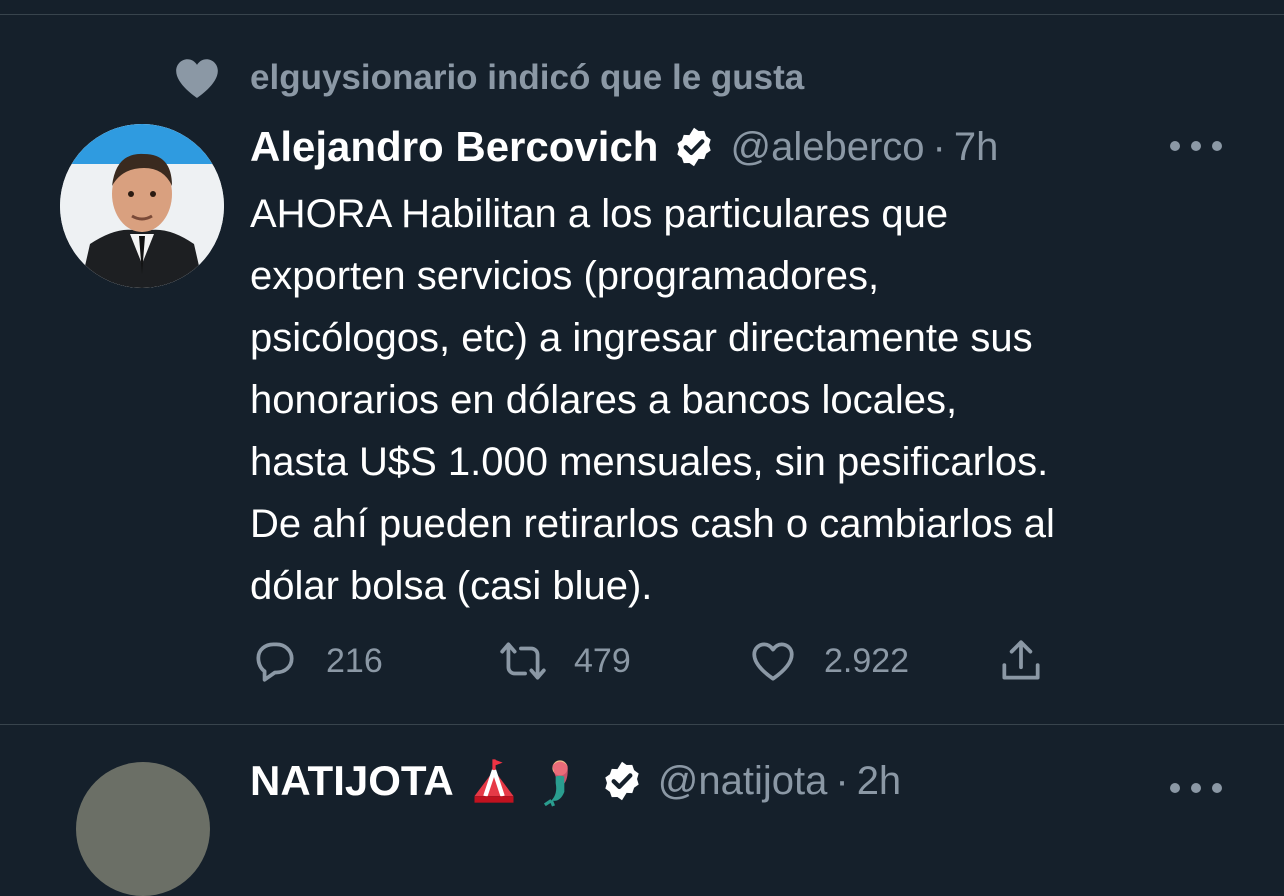  I want to click on social-context: elguysionario indicó que le gusta, so click(488, 78).